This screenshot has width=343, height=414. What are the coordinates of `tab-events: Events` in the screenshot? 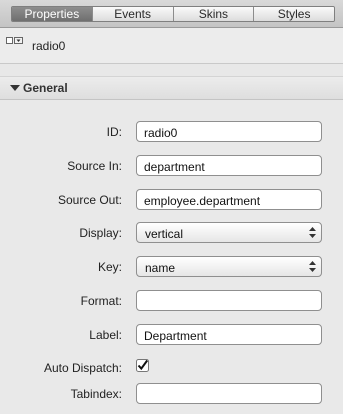 It's located at (132, 14).